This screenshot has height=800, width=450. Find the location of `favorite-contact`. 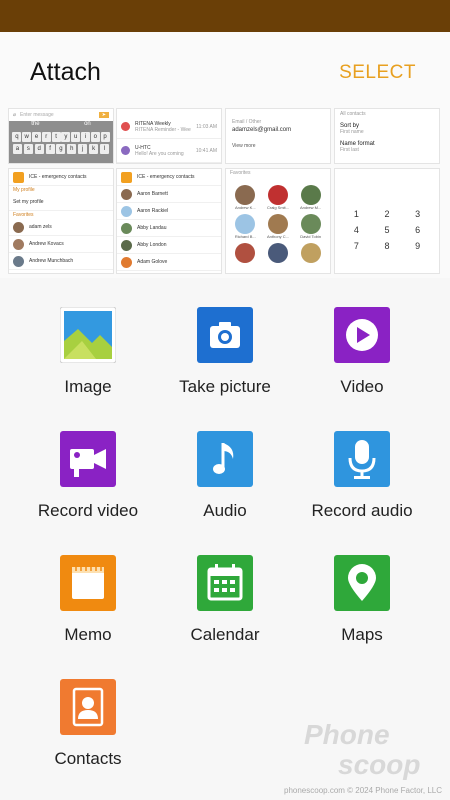

favorite-contact is located at coordinates (310, 253).